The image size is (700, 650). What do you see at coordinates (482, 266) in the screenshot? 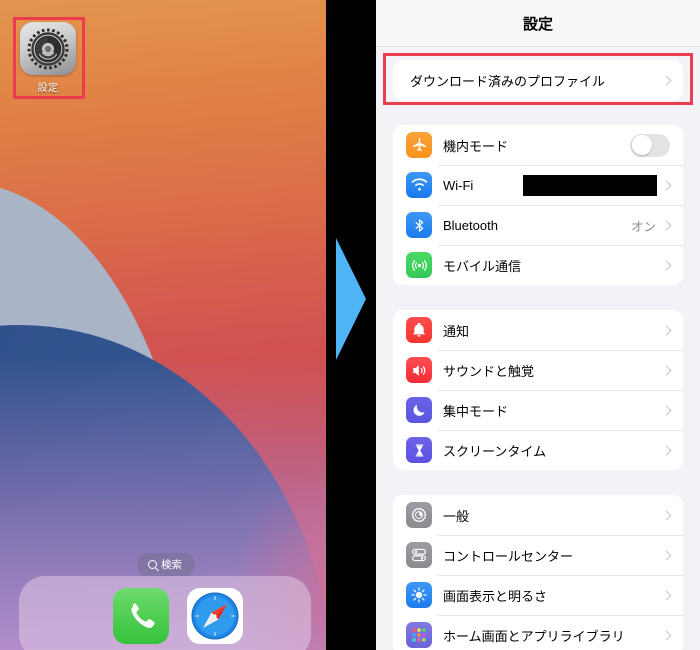
I see `settings-row-label: モバイル通信` at bounding box center [482, 266].